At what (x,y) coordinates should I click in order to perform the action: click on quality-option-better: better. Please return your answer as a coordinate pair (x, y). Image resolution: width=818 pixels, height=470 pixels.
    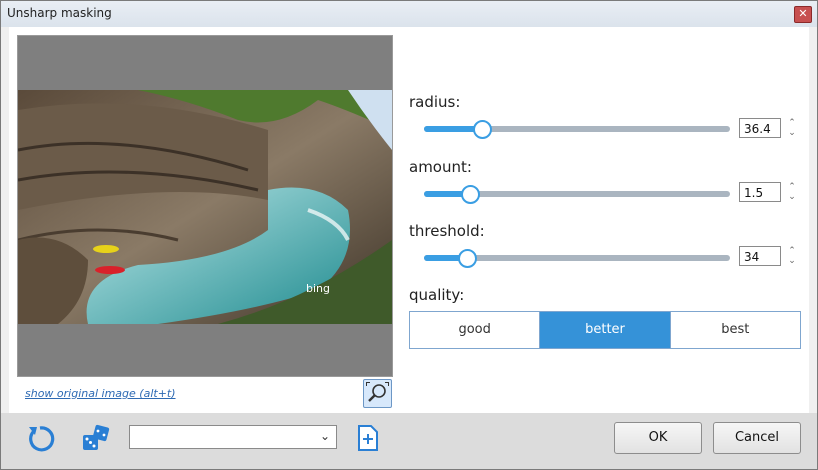
    Looking at the image, I should click on (605, 330).